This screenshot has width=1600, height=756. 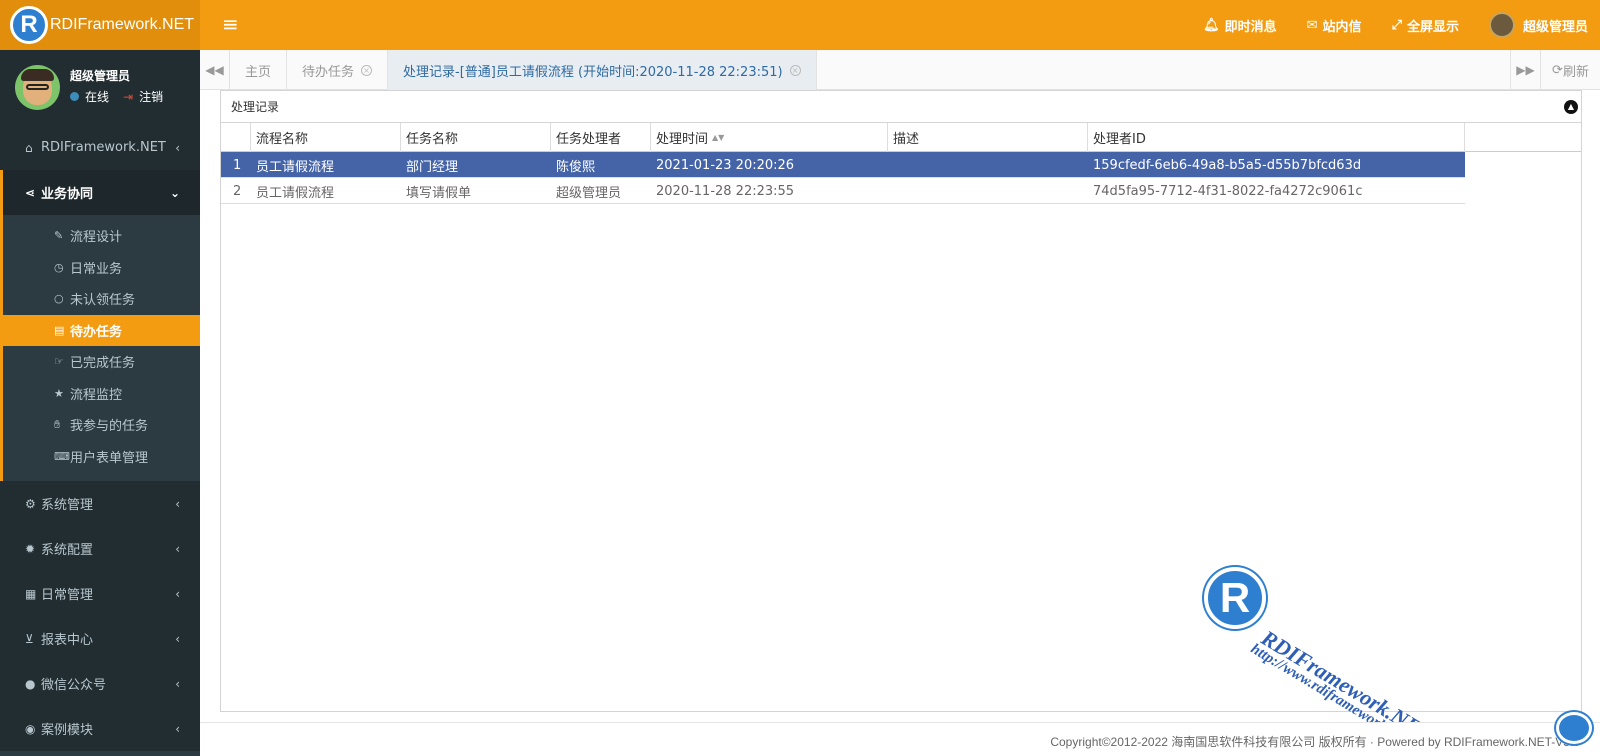 What do you see at coordinates (30, 683) in the screenshot?
I see `wechat-icon: ●` at bounding box center [30, 683].